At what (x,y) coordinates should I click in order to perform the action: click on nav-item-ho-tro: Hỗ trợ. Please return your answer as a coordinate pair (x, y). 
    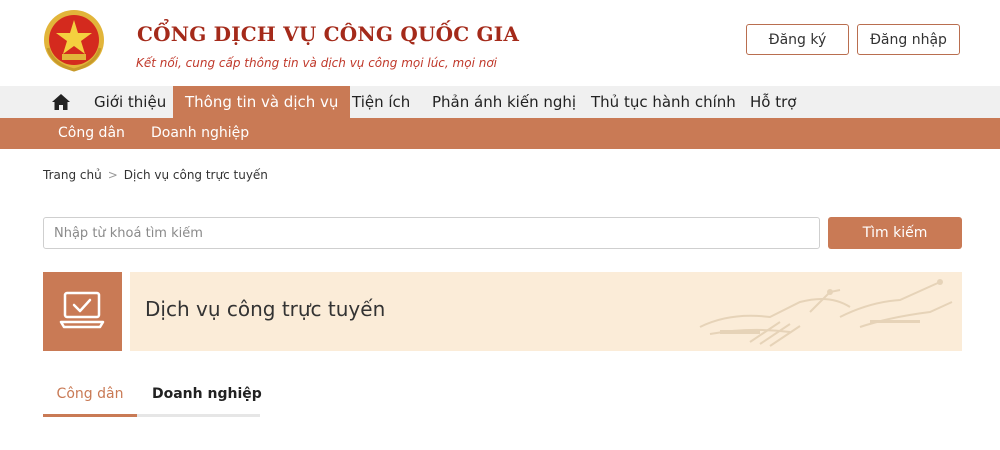
    Looking at the image, I should click on (773, 102).